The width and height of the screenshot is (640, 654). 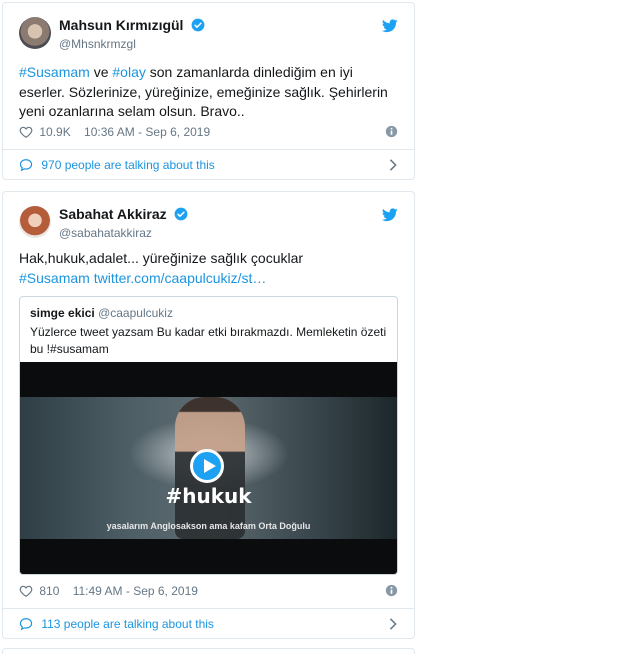 I want to click on quoted-author: simge ekici @caapulcukiz, so click(x=101, y=313).